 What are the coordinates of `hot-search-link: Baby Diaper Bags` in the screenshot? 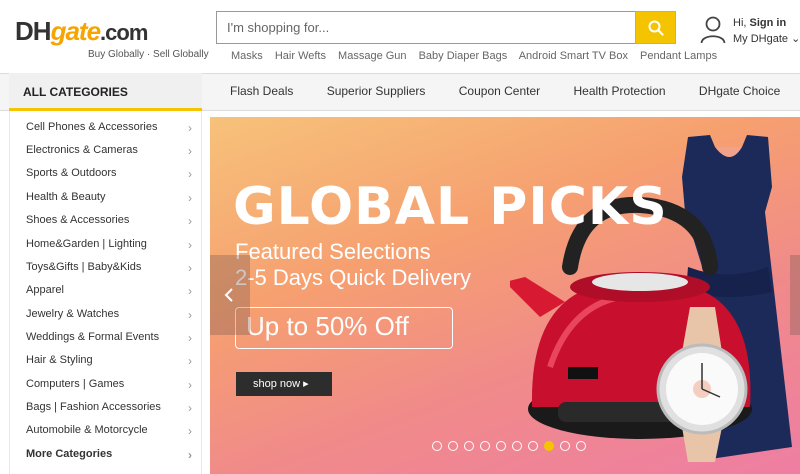 It's located at (463, 56).